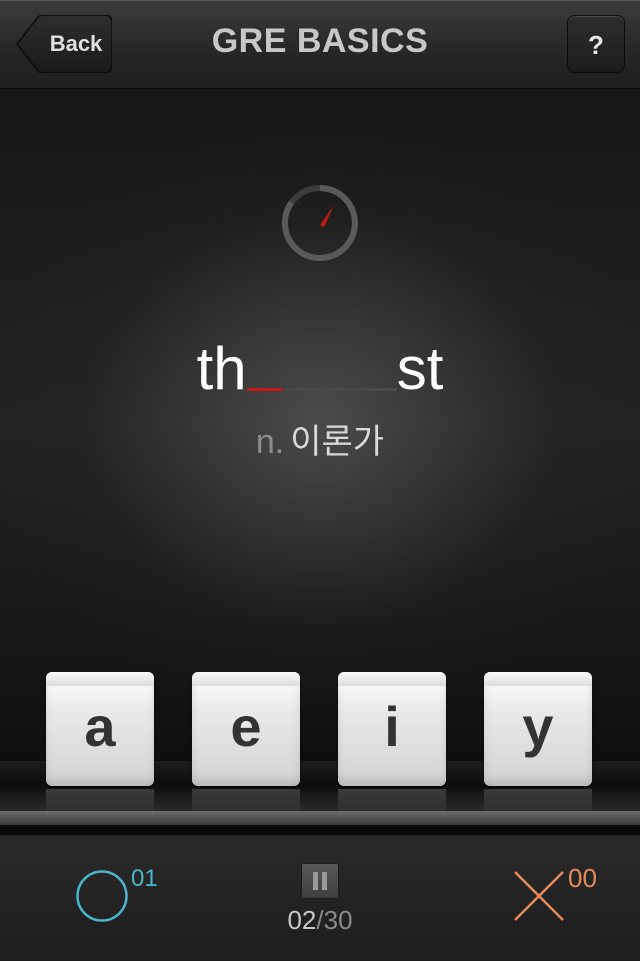 This screenshot has height=961, width=640. What do you see at coordinates (302, 920) in the screenshot?
I see `current-question: 02` at bounding box center [302, 920].